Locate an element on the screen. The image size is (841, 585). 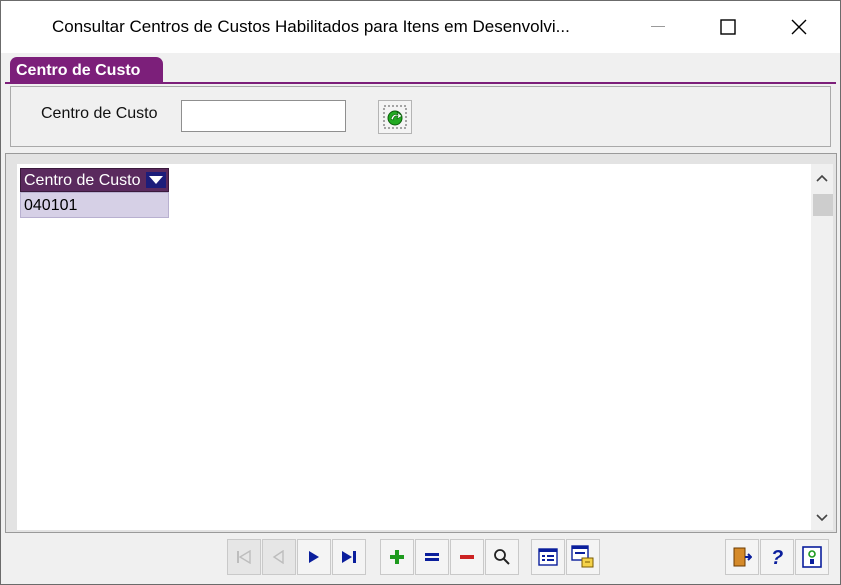
column-header-centro-de-custo: Centro de Custo is located at coordinates (94, 180).